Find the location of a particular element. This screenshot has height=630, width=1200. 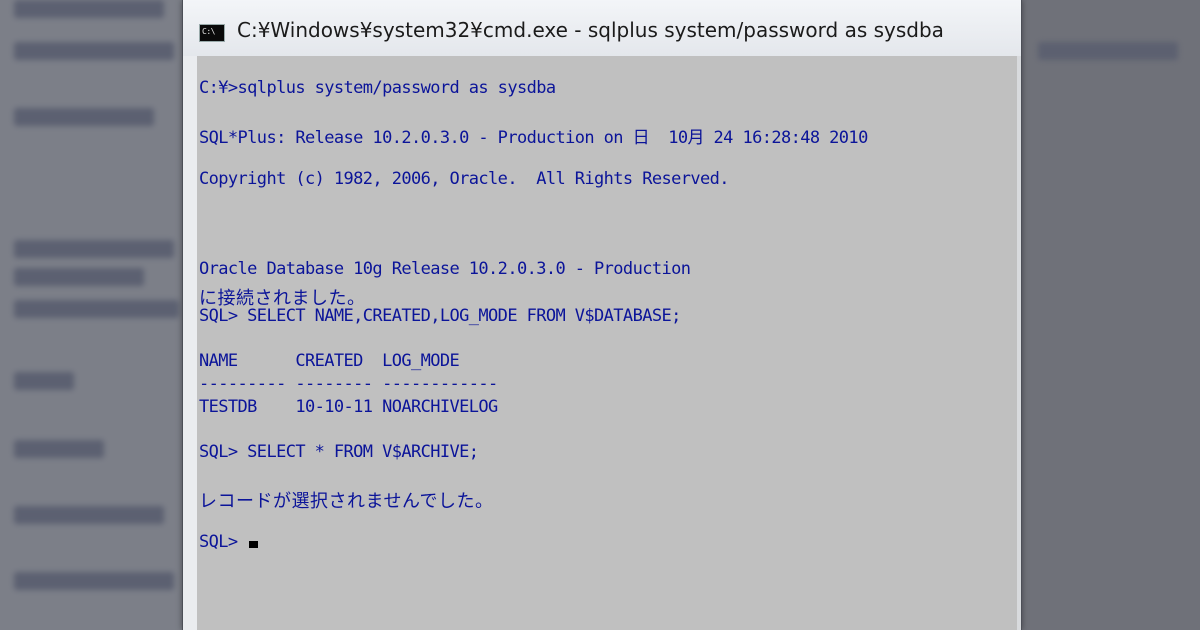

console-icon: C:\ is located at coordinates (212, 33).